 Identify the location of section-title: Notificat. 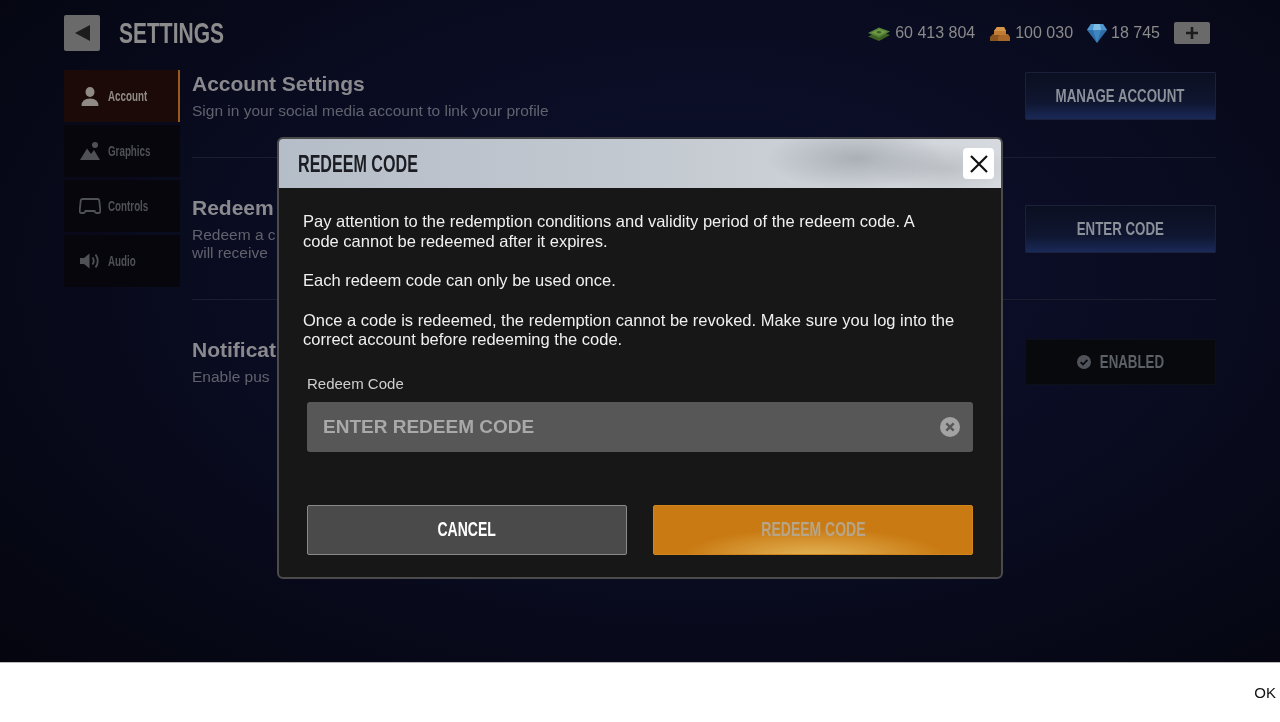
(234, 350).